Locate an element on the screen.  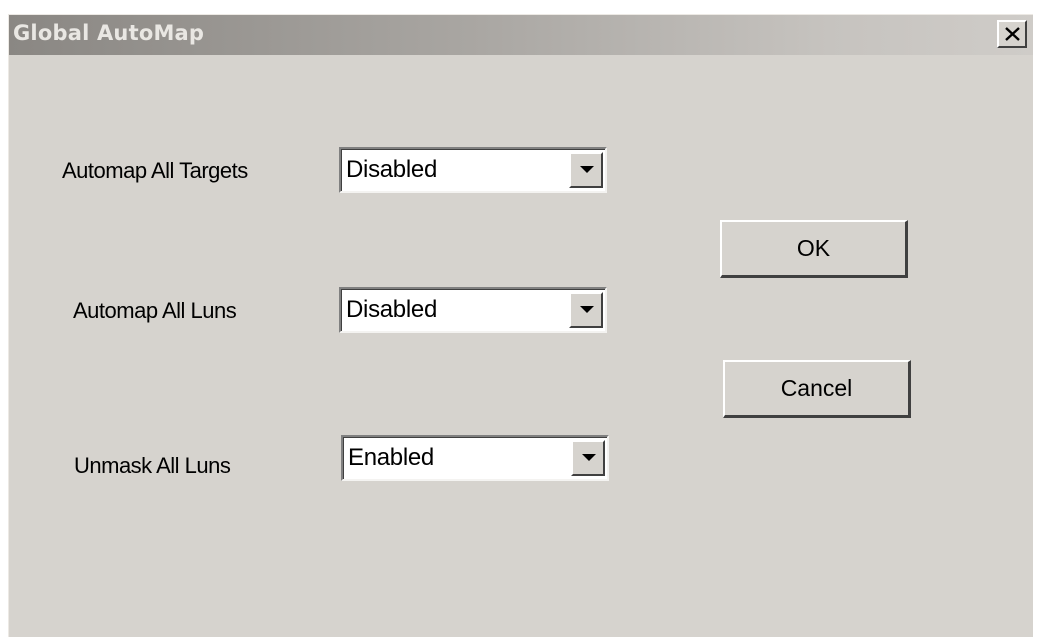
unmask-all-luns-dropdown-button is located at coordinates (588, 458).